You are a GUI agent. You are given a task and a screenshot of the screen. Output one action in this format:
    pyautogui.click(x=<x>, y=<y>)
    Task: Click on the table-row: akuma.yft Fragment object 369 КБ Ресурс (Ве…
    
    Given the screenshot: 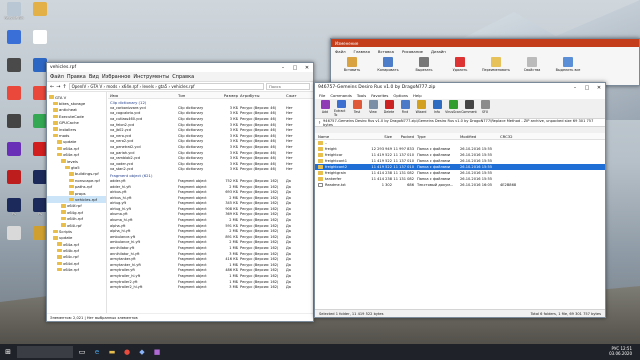 What is the action you would take?
    pyautogui.click(x=210, y=215)
    